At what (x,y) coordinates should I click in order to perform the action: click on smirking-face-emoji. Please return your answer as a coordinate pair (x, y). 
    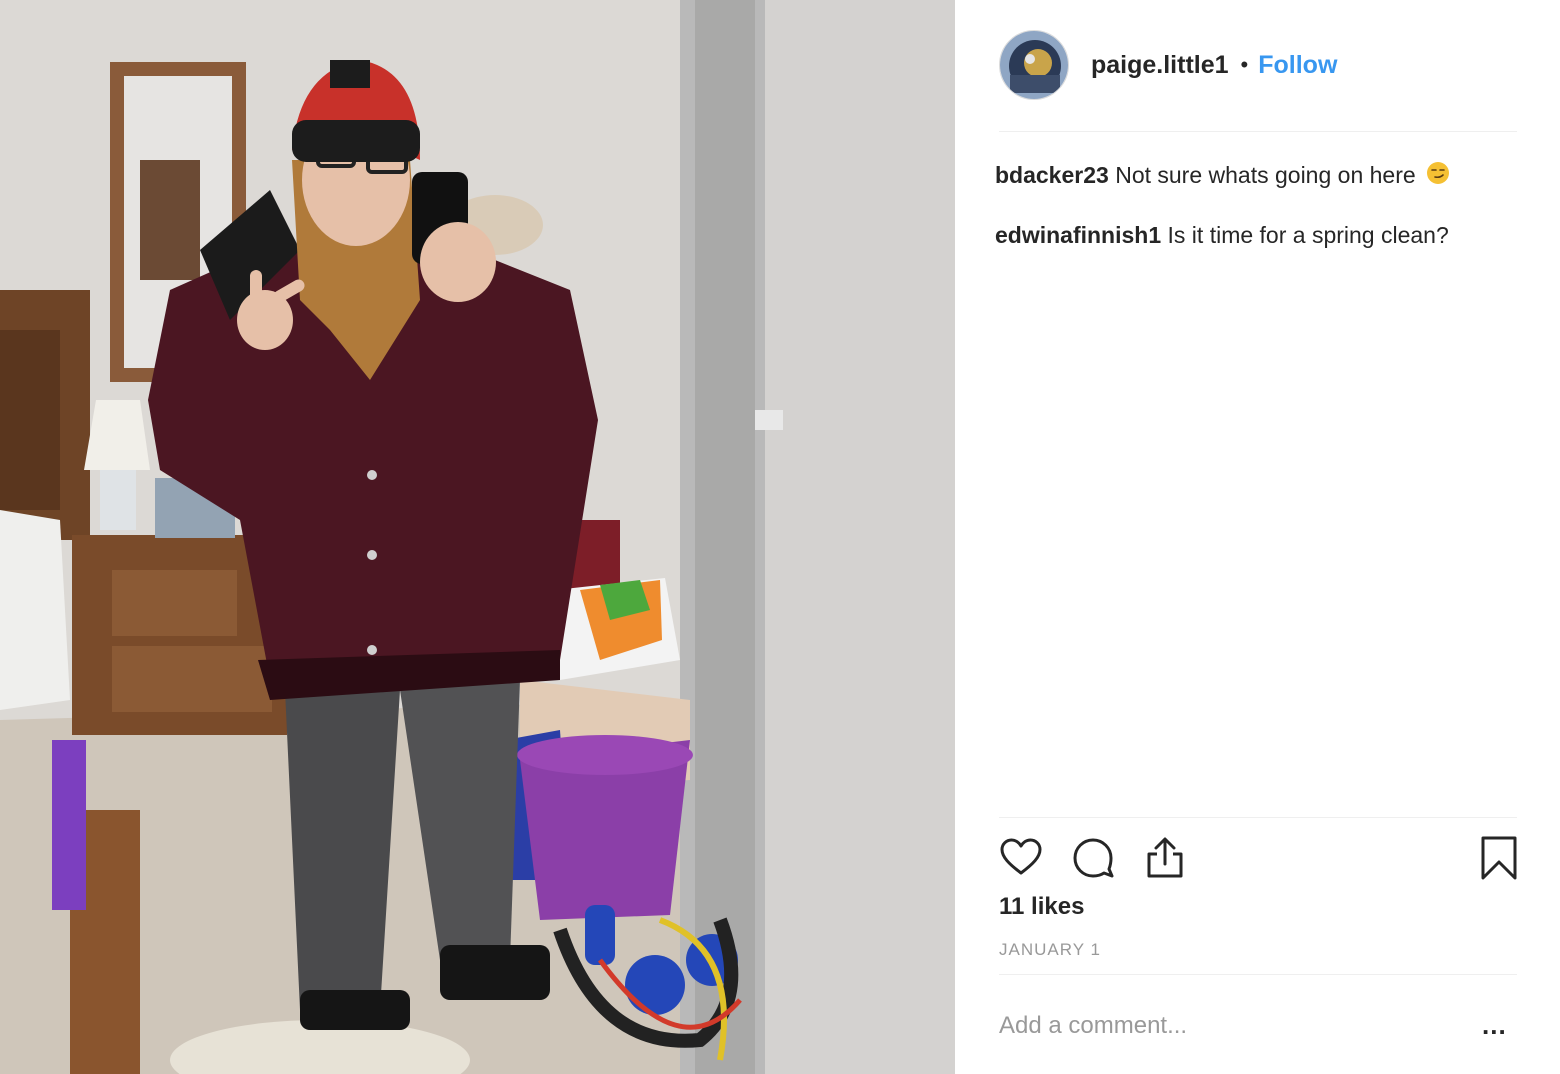
    Looking at the image, I should click on (1438, 173).